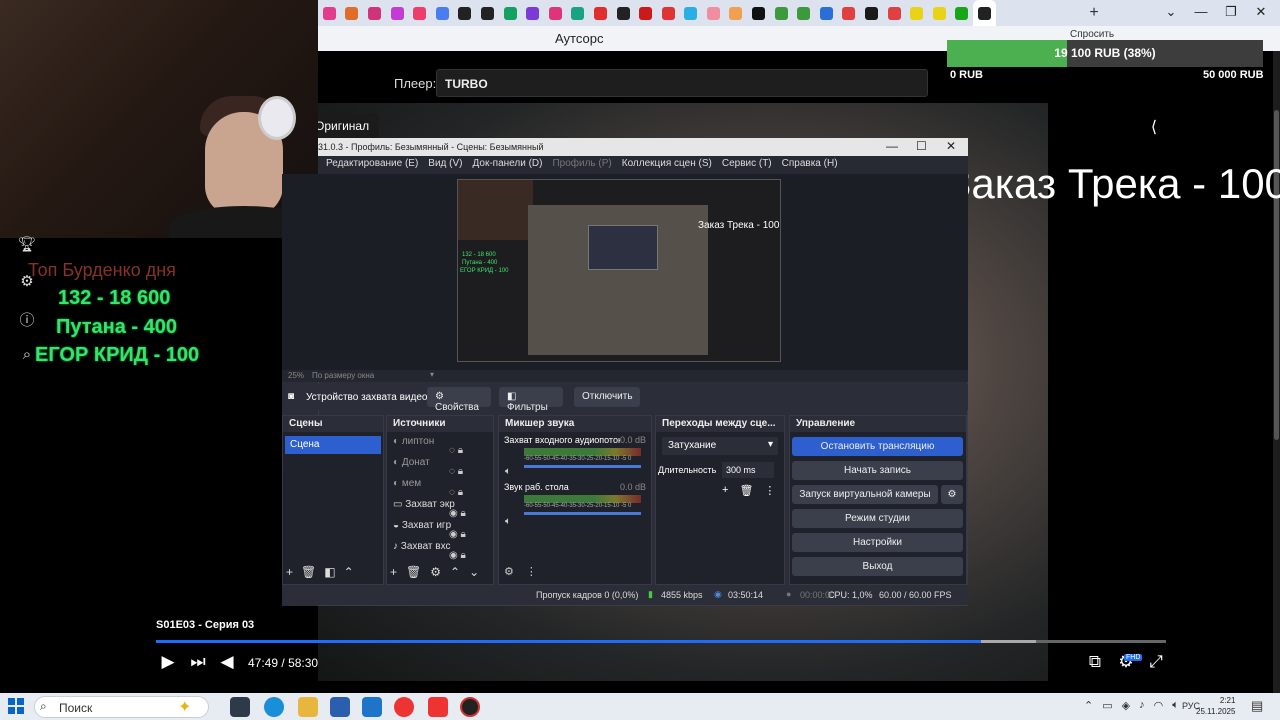  I want to click on windows-start-icon, so click(16, 706).